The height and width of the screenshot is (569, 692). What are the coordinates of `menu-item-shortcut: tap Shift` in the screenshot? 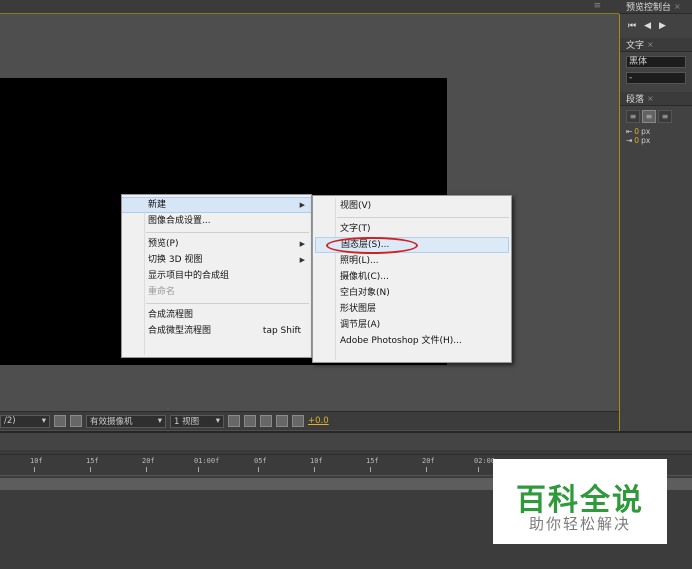 It's located at (281, 331).